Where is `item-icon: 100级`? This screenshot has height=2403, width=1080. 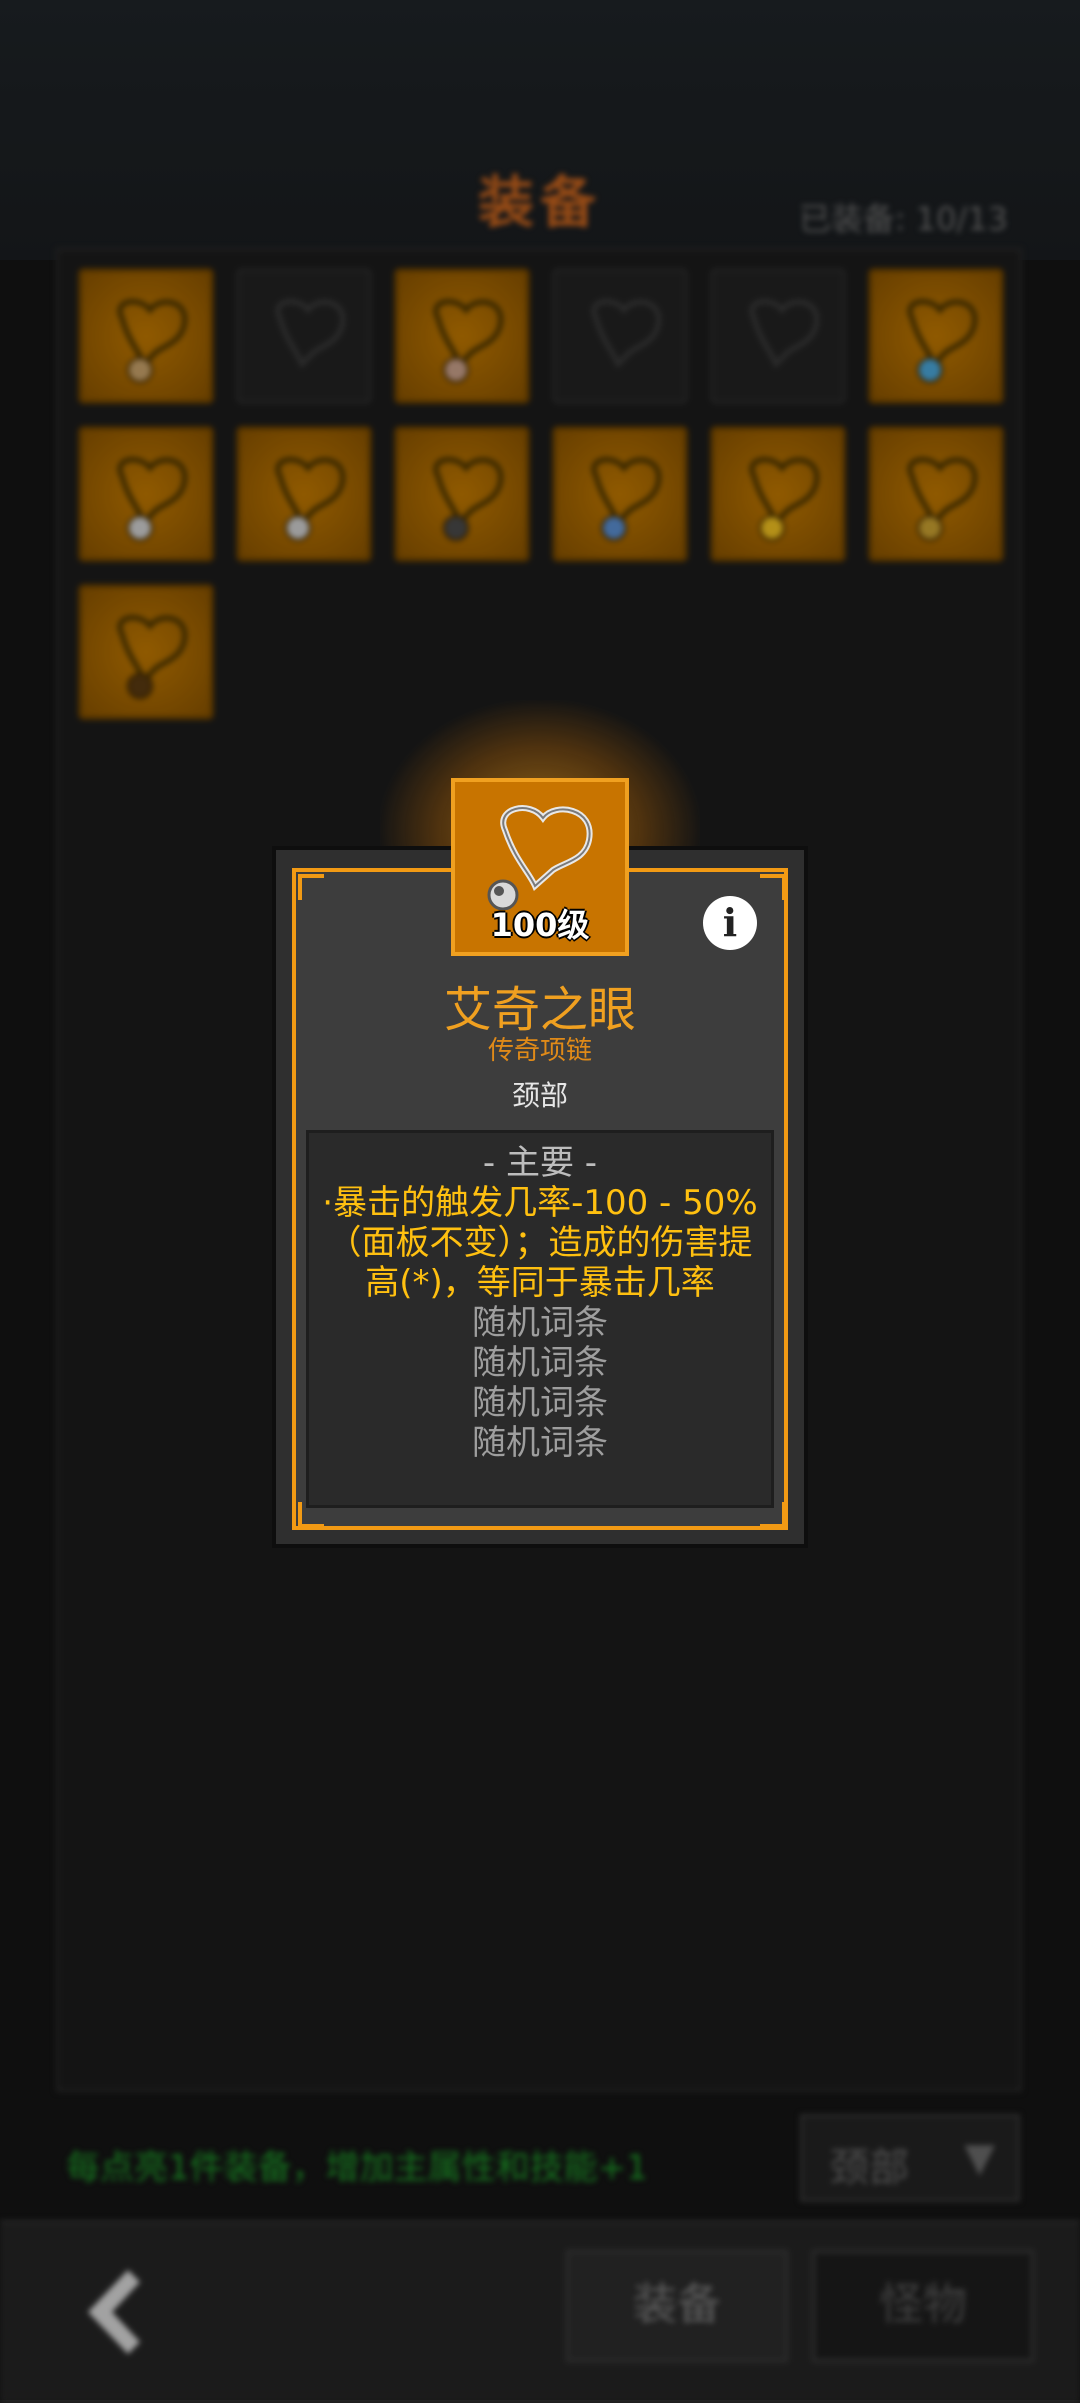
item-icon: 100级 is located at coordinates (540, 867).